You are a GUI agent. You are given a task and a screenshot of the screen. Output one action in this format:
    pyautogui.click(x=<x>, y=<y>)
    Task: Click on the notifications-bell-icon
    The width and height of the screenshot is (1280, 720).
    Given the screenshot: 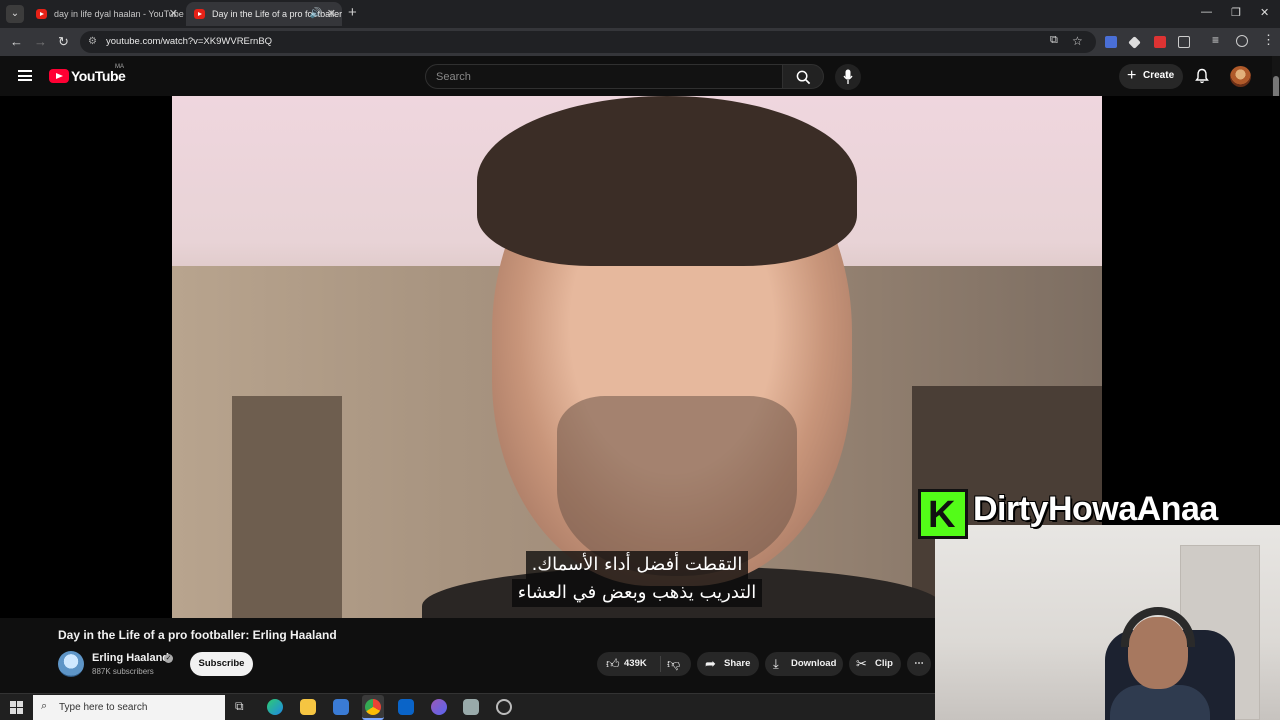 What is the action you would take?
    pyautogui.click(x=1202, y=76)
    